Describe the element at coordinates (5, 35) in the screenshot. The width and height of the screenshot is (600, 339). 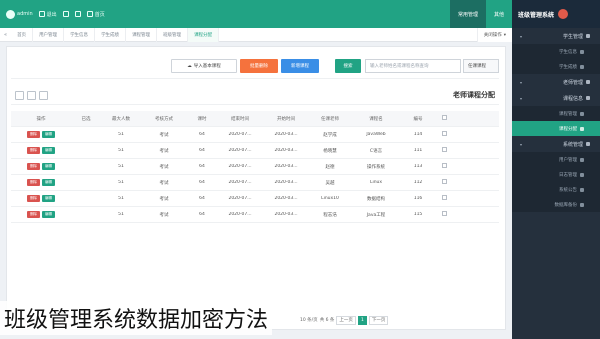
I see `tabs-scroll-left-icon: «` at that location.